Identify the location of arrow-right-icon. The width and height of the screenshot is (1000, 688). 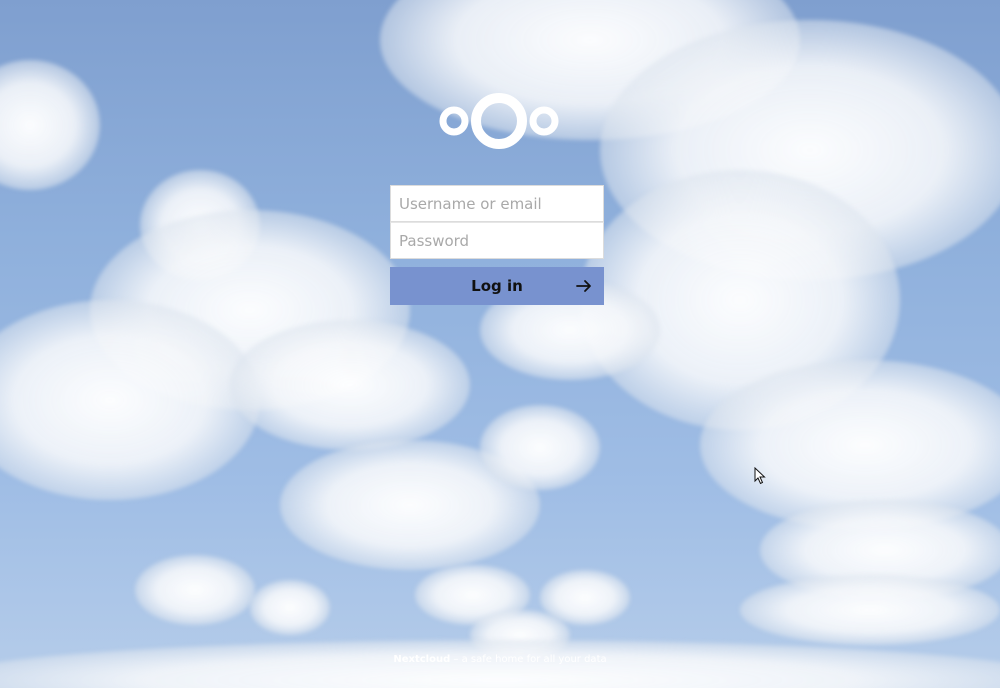
(583, 286).